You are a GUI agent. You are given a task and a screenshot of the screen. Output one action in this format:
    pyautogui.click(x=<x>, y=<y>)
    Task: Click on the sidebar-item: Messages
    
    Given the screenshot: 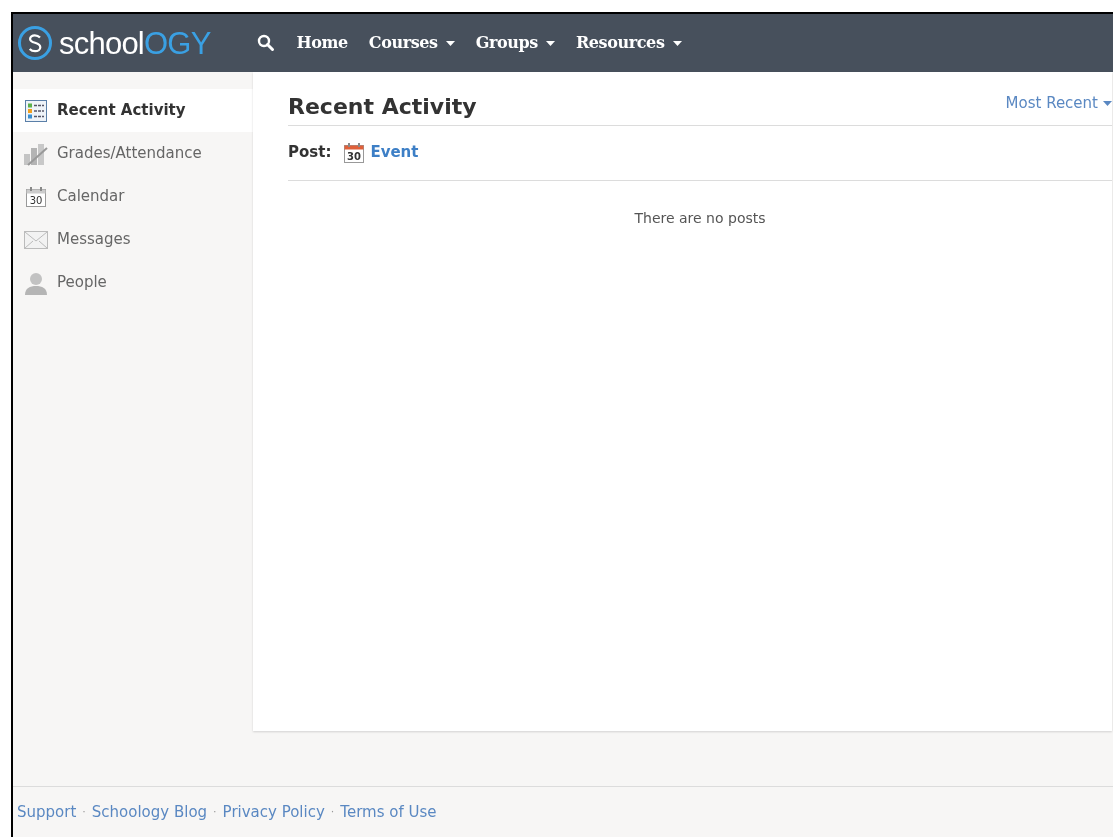 What is the action you would take?
    pyautogui.click(x=133, y=239)
    